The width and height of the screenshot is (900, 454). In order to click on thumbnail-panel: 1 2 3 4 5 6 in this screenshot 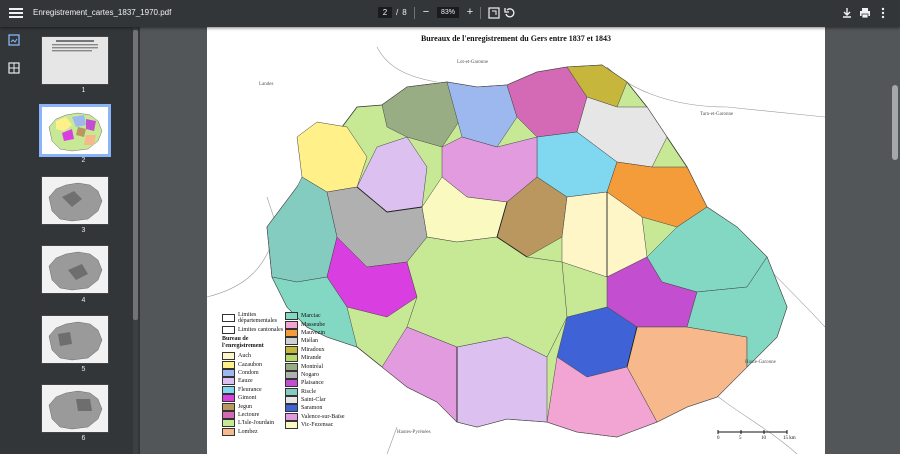, I will do `click(83, 240)`.